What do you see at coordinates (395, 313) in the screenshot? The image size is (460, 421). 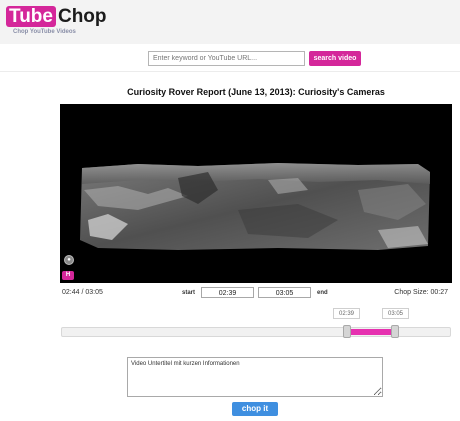 I see `end-marker: 03:05` at bounding box center [395, 313].